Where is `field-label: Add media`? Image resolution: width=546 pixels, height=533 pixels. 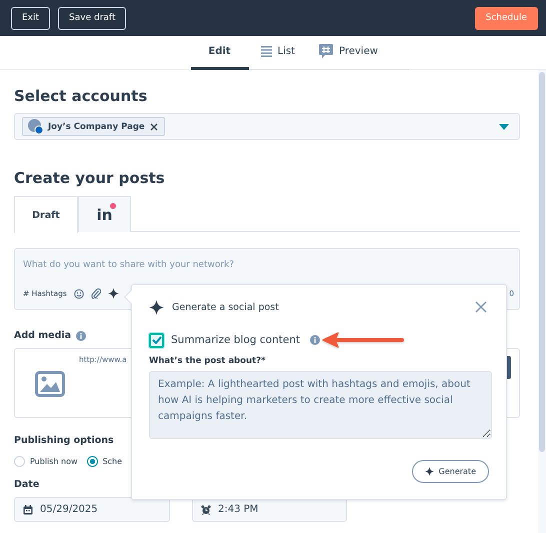
field-label: Add media is located at coordinates (43, 336).